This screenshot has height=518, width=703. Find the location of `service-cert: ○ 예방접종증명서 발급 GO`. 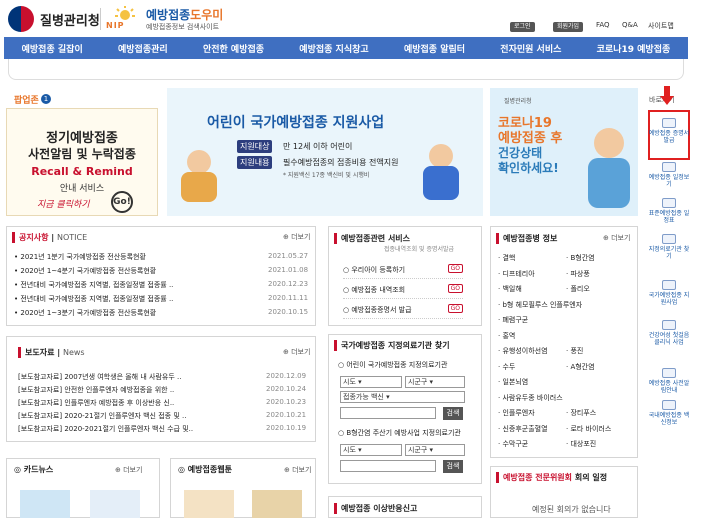

service-cert: ○ 예방접종증명서 발급 GO is located at coordinates (403, 311).